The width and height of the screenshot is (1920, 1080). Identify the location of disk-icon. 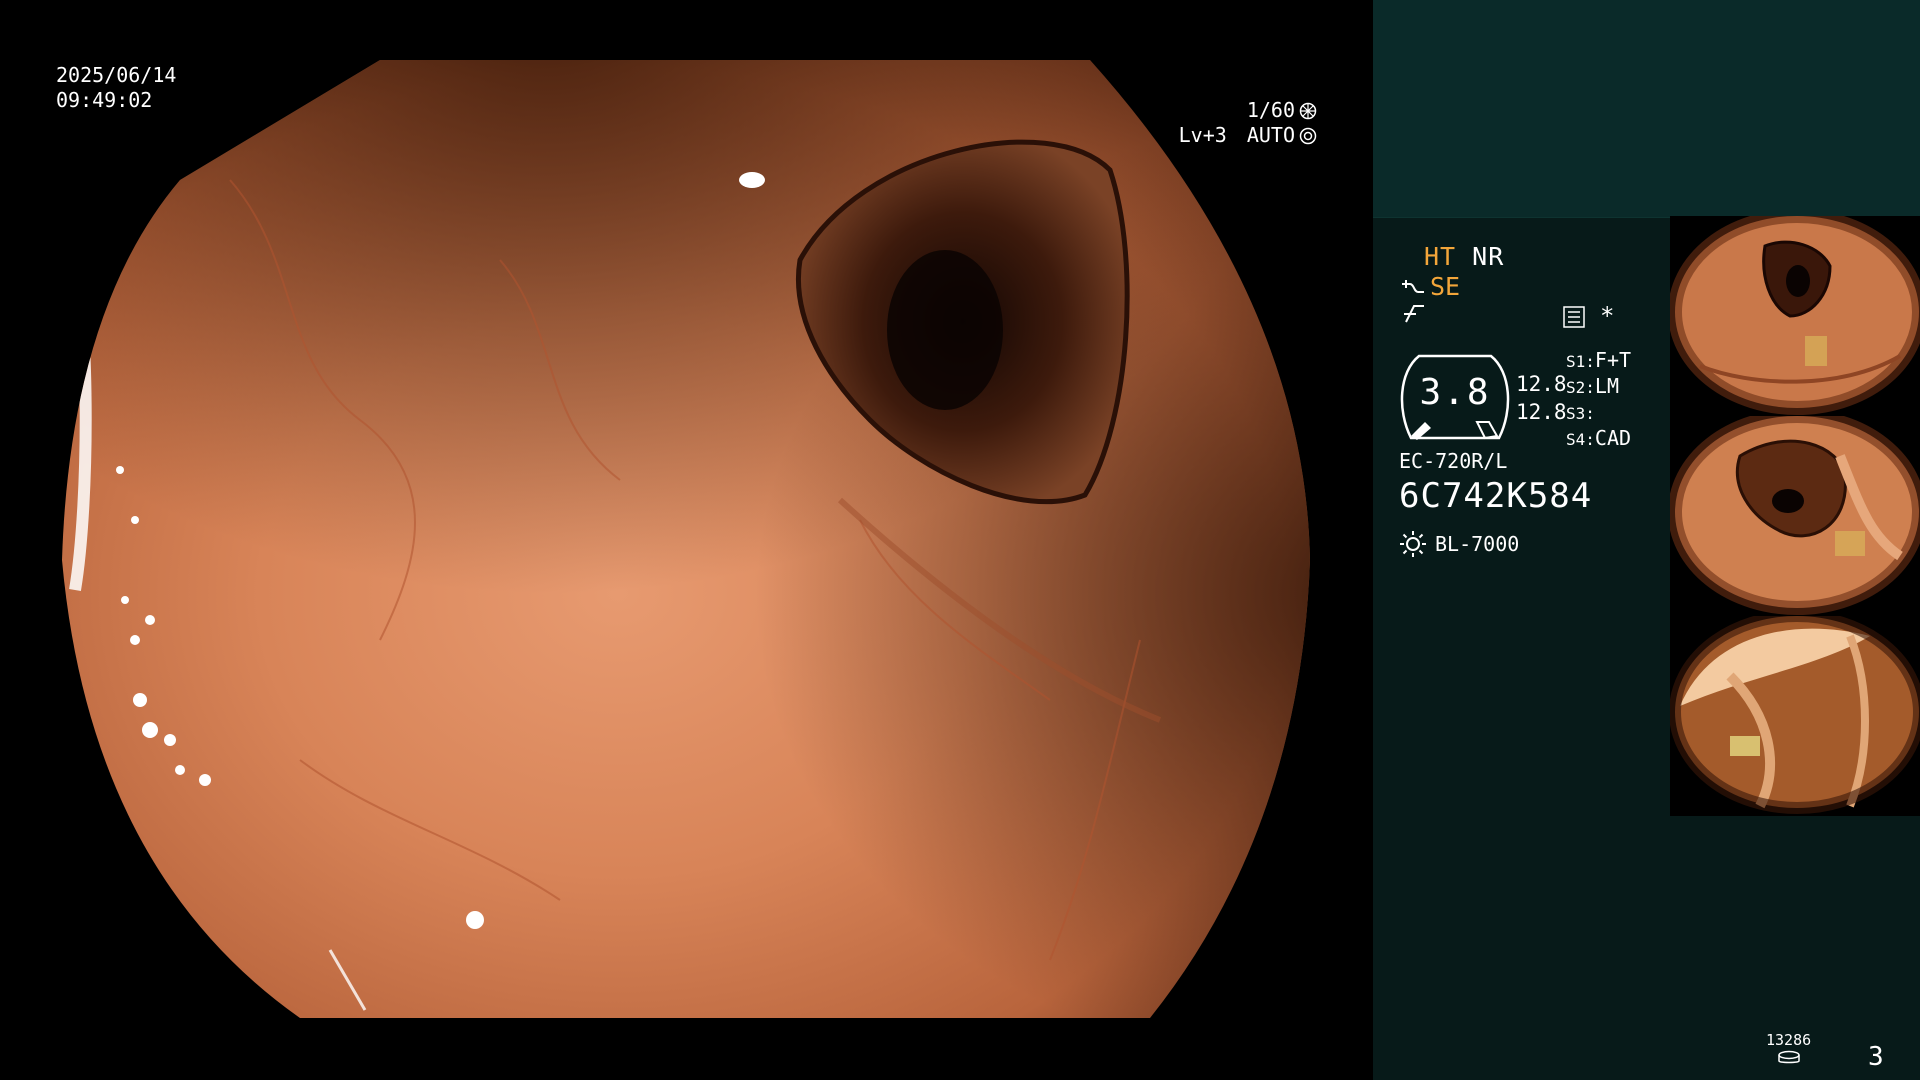
(1789, 1057).